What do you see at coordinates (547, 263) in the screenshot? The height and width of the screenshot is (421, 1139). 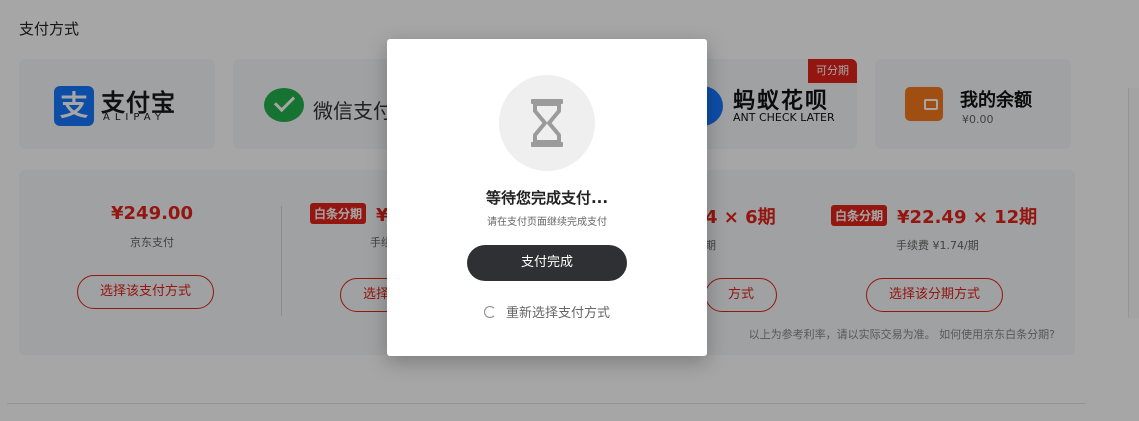 I see `payment-done-button: 支付完成` at bounding box center [547, 263].